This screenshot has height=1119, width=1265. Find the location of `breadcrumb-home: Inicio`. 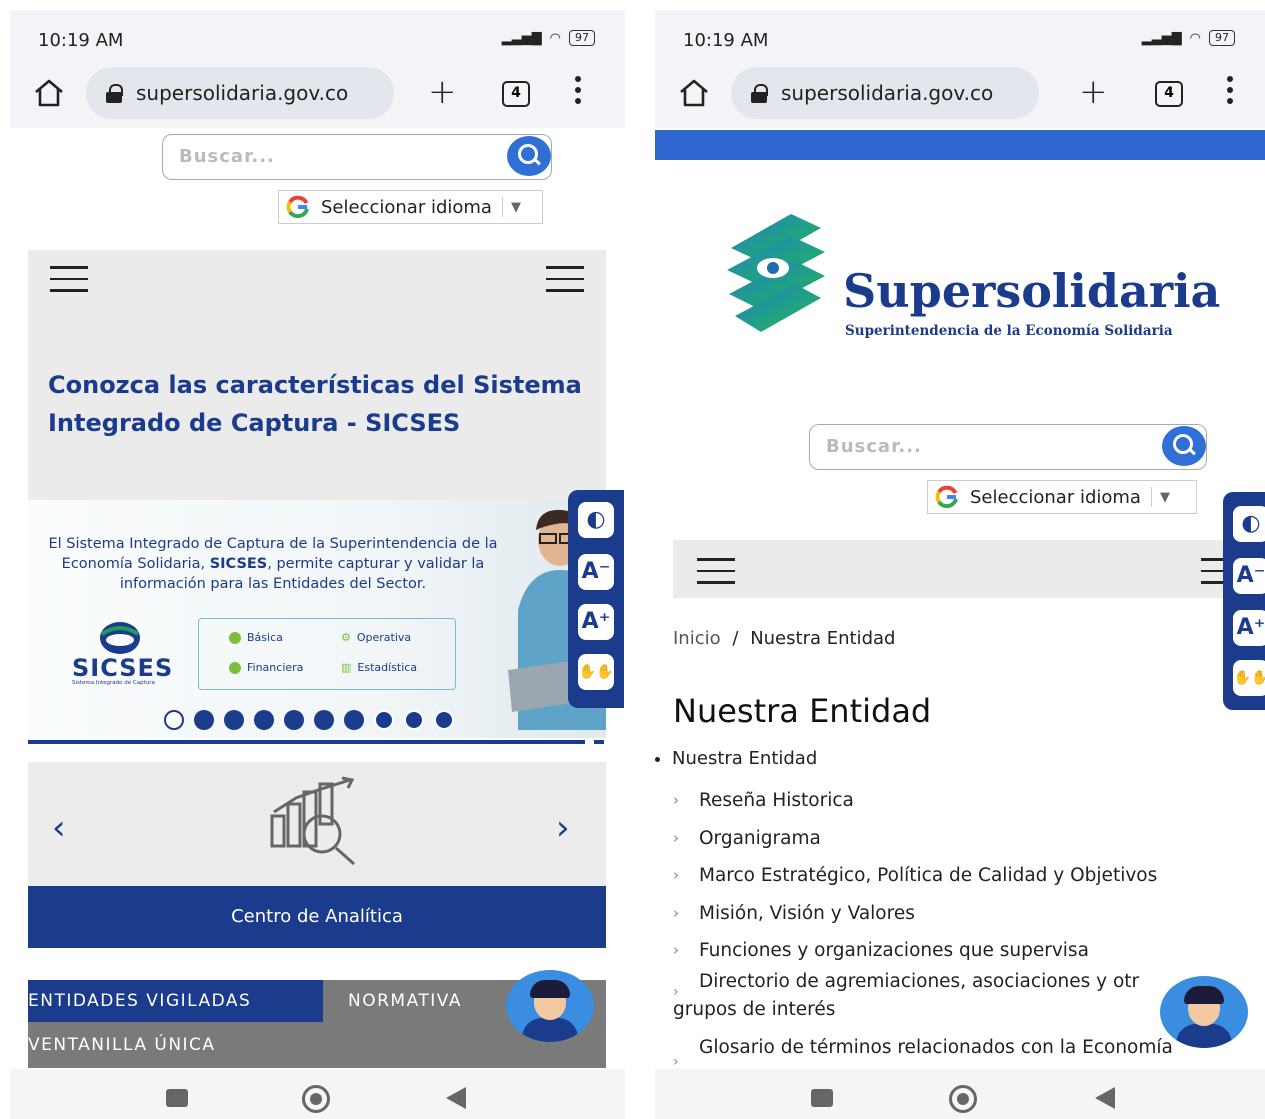

breadcrumb-home: Inicio is located at coordinates (697, 638).